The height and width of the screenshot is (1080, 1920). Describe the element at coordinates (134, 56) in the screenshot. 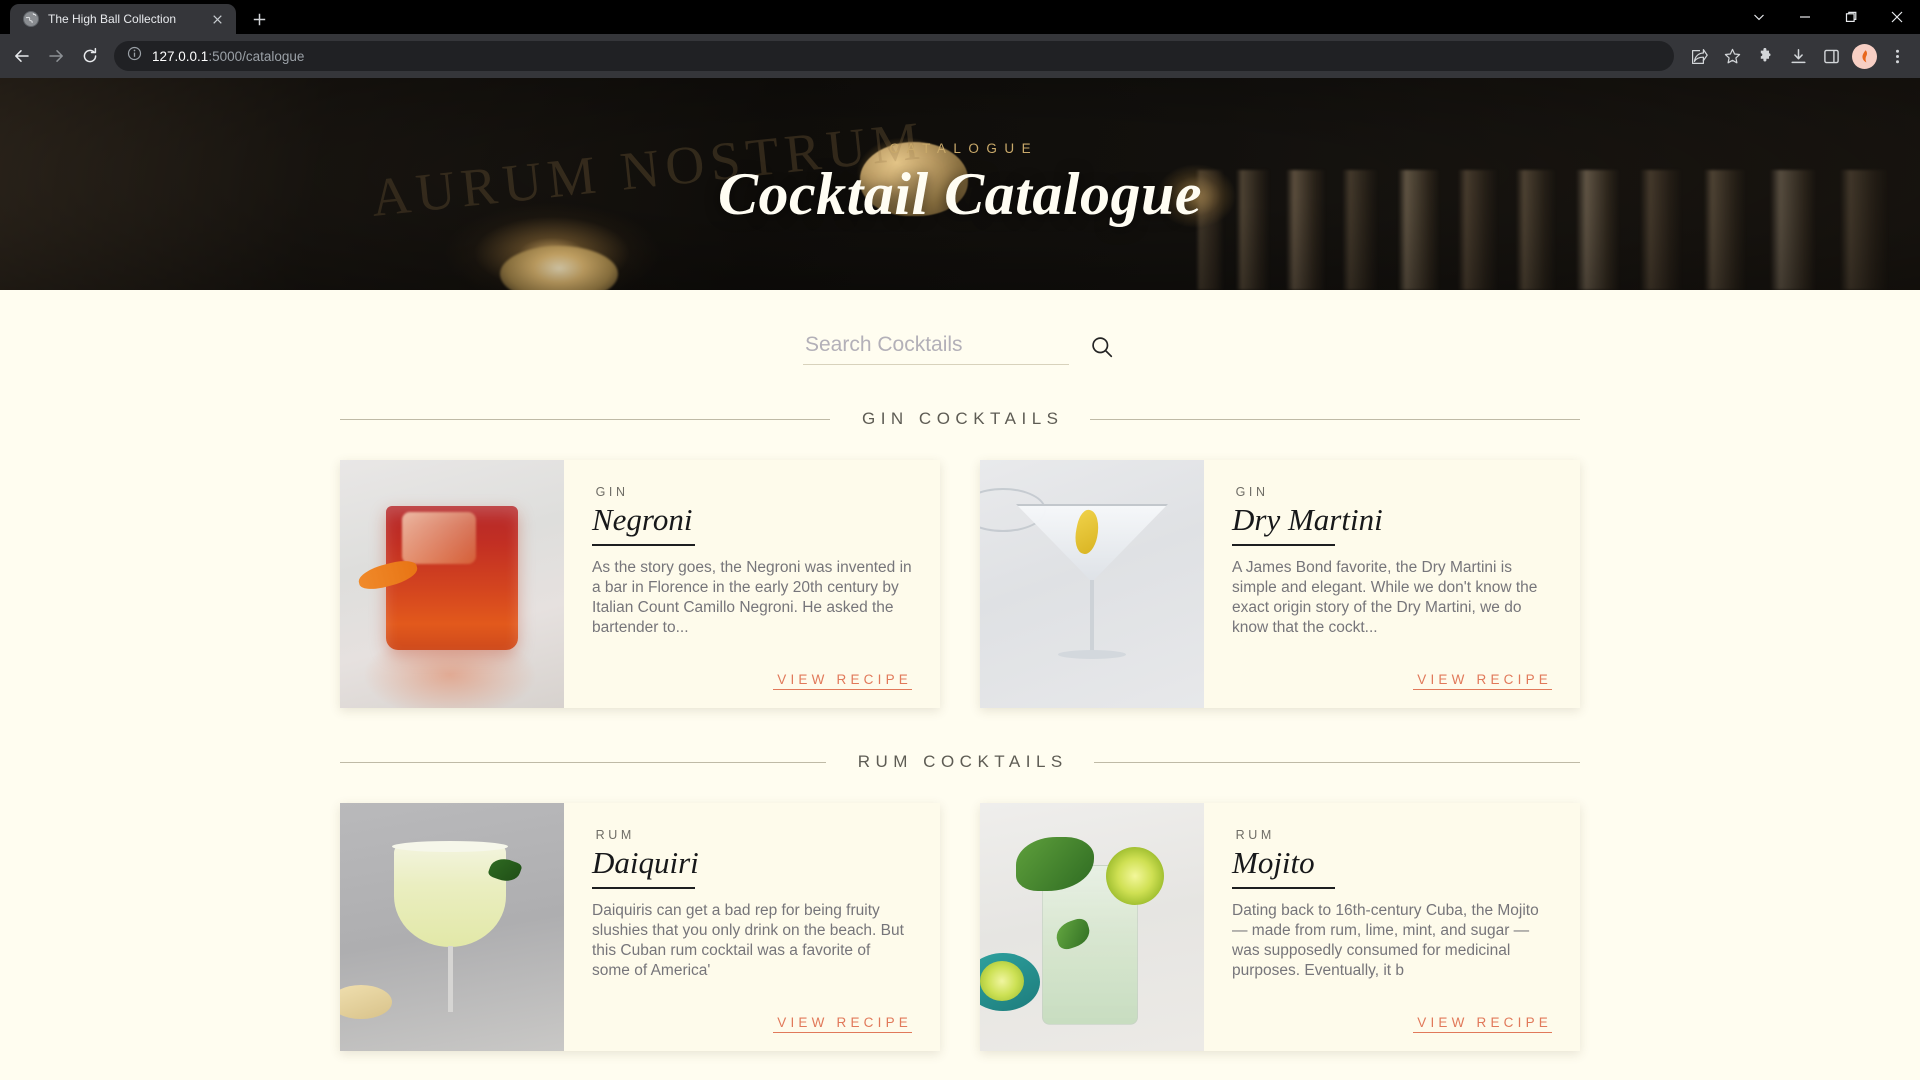

I see `site-info-icon` at that location.